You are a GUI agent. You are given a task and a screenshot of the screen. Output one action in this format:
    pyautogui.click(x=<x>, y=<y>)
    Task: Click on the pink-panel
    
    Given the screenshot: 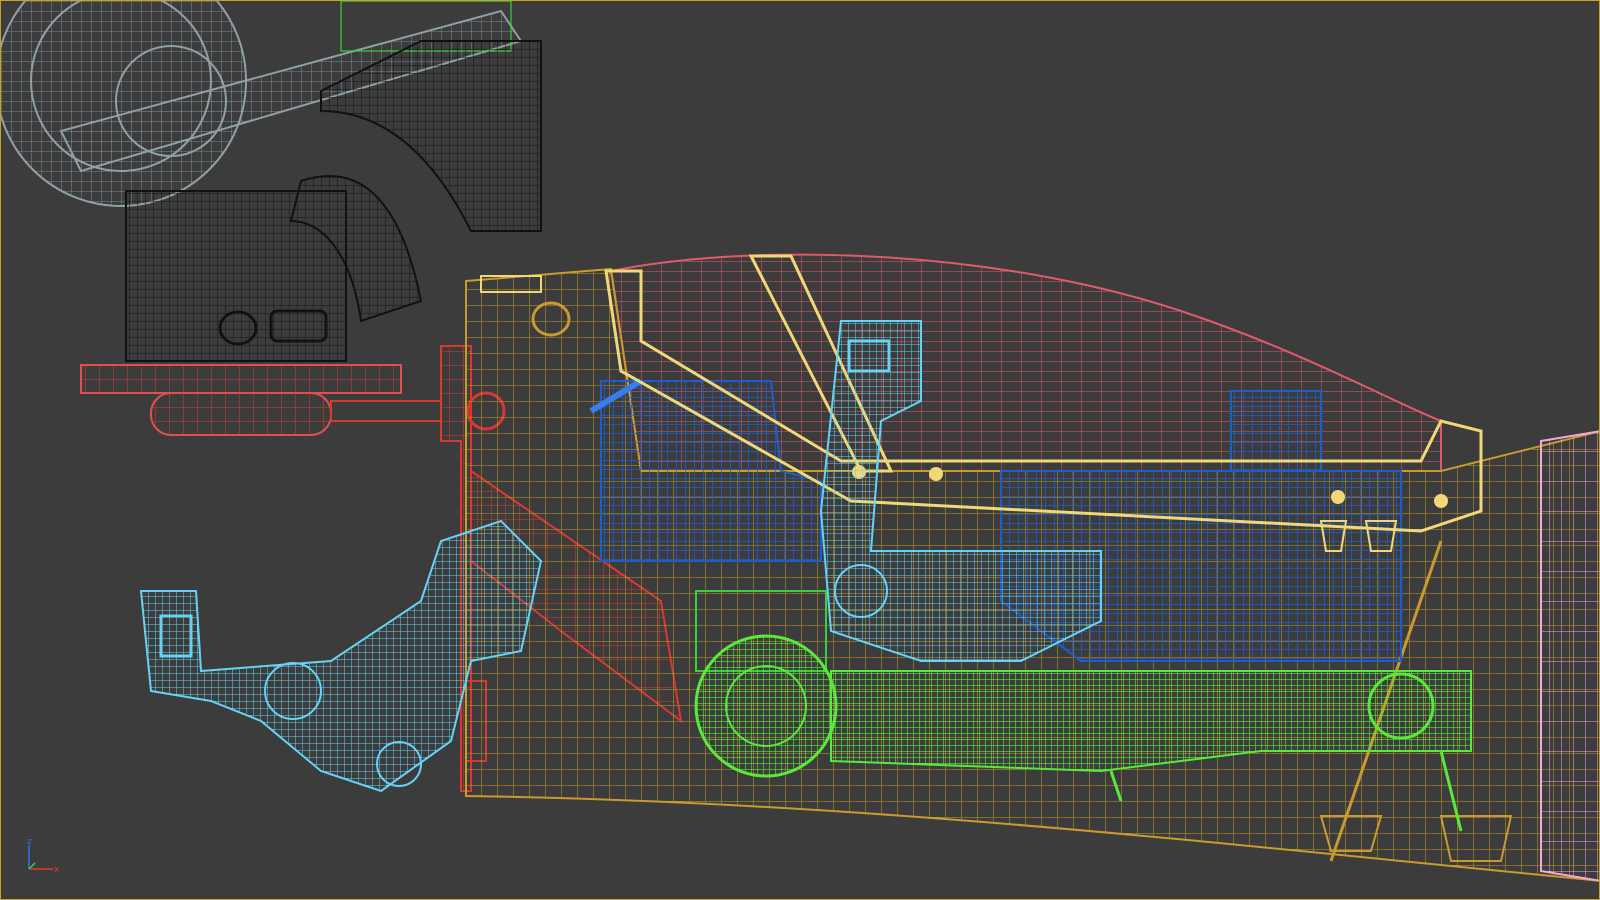 What is the action you would take?
    pyautogui.click(x=1569, y=656)
    